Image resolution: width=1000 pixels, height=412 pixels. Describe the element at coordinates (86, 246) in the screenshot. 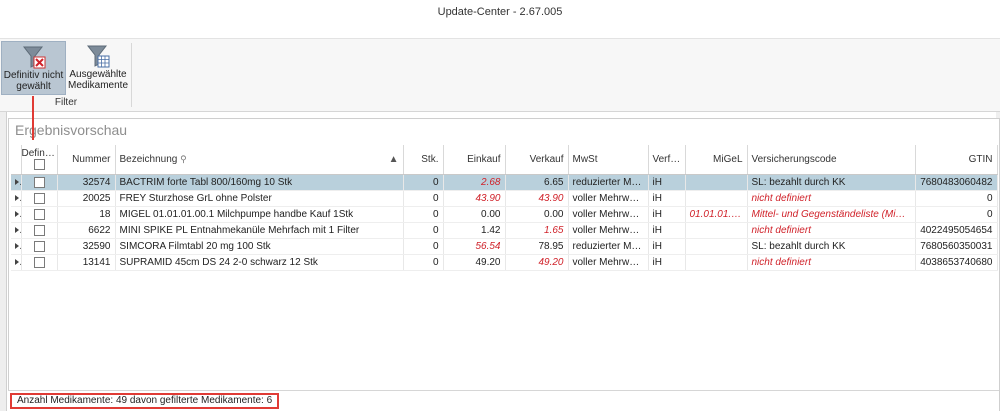

I see `cell-nummer: 32590` at that location.